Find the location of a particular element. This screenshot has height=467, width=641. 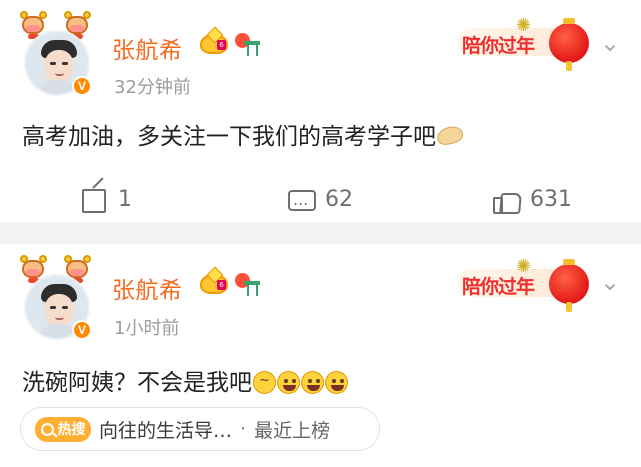

comment-count: 62 is located at coordinates (339, 199).